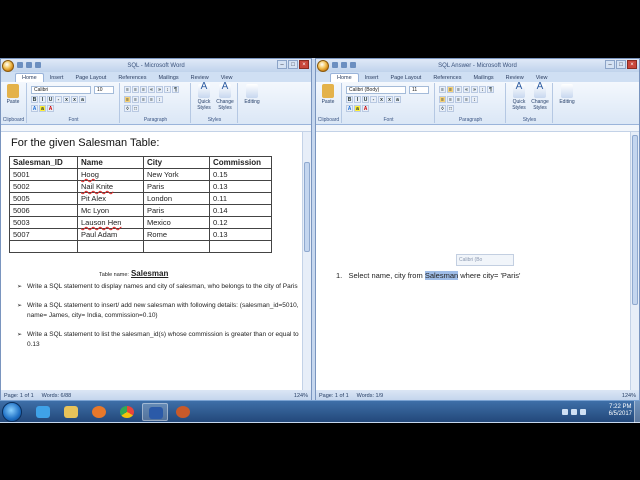  I want to click on taskbar-app, so click(183, 412).